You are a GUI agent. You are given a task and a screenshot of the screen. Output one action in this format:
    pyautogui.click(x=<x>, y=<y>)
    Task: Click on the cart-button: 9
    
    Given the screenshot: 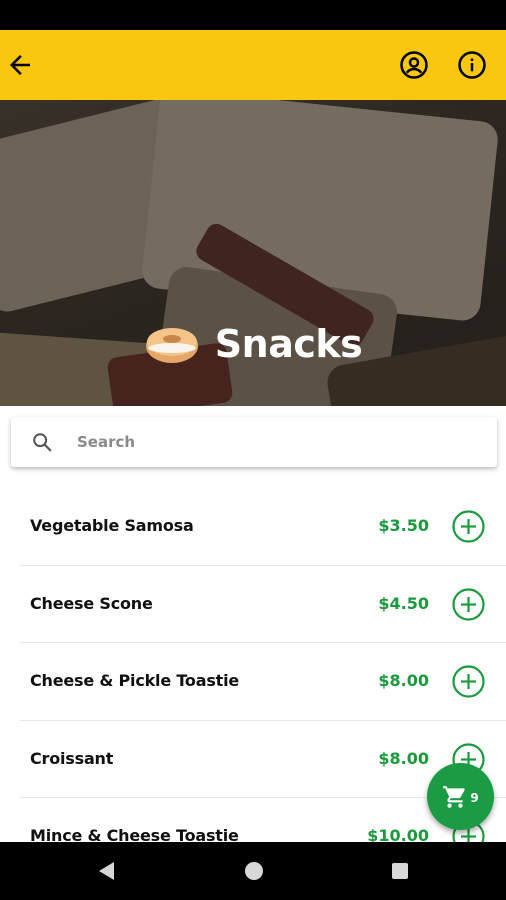 What is the action you would take?
    pyautogui.click(x=460, y=796)
    